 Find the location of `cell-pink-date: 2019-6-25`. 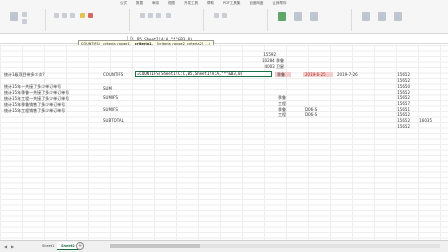

cell-pink-date: 2019-6-25 is located at coordinates (315, 74).